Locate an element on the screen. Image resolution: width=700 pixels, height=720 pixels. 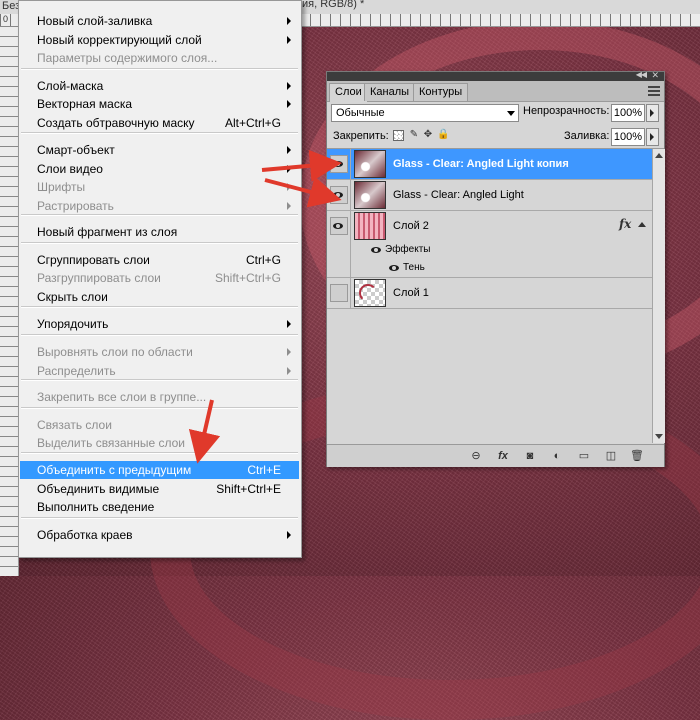
menu-item: Смарт-объект is located at coordinates (159, 150).